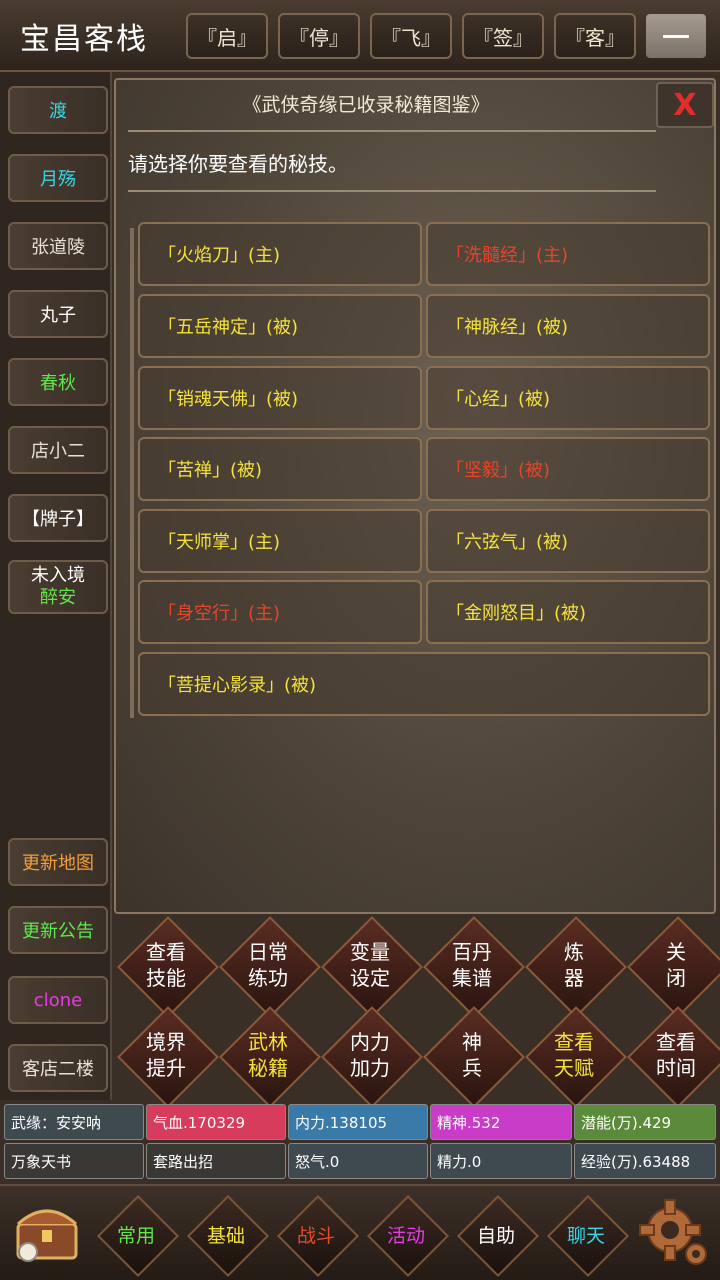  I want to click on sidebar-item-chunqiu: 春秋, so click(58, 382).